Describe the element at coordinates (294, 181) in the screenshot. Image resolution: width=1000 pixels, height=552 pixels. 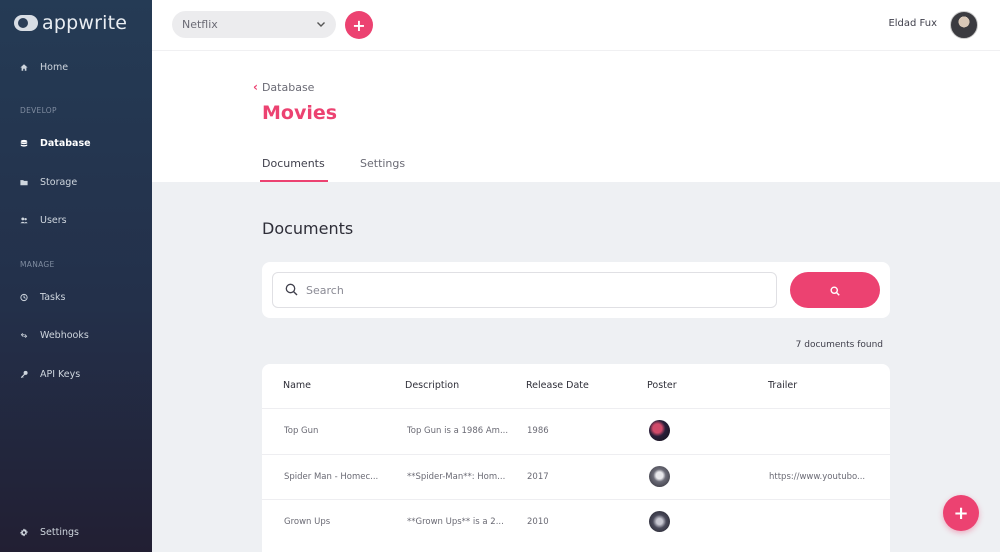
I see `active-tab-indicator` at that location.